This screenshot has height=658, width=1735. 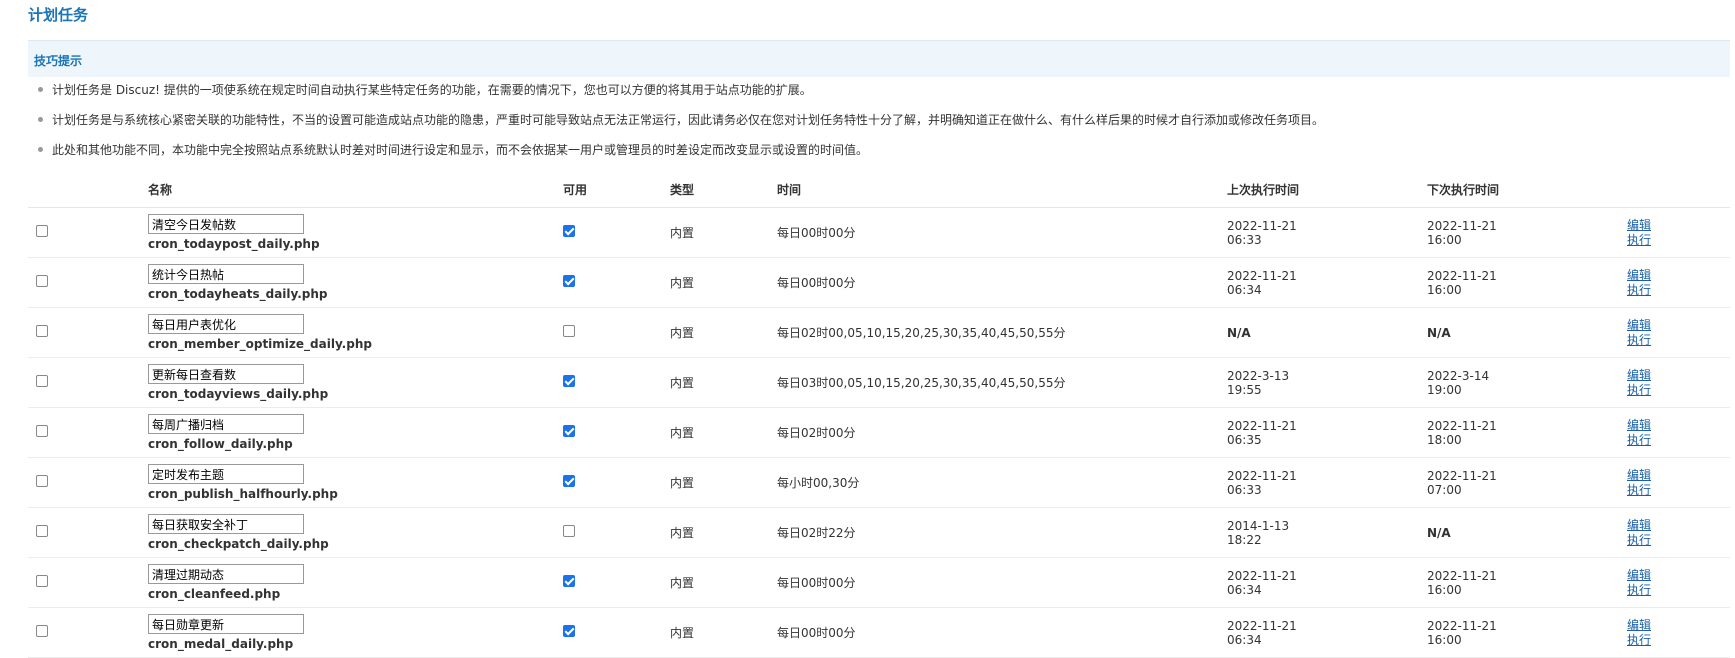 I want to click on last-run-date: 2014-1-13, so click(x=1258, y=525).